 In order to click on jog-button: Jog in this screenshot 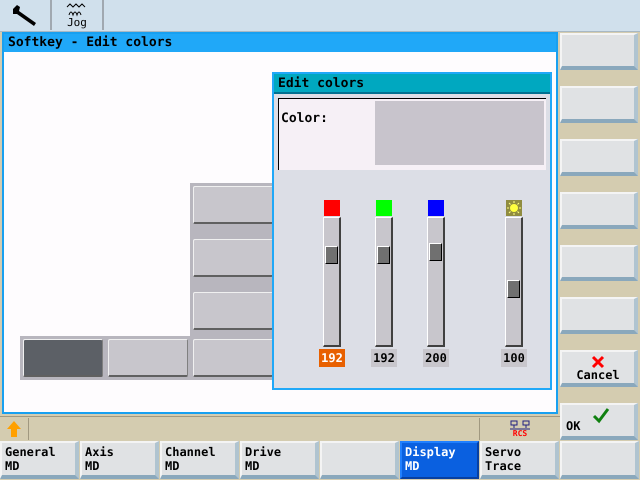, I will do `click(78, 15)`.